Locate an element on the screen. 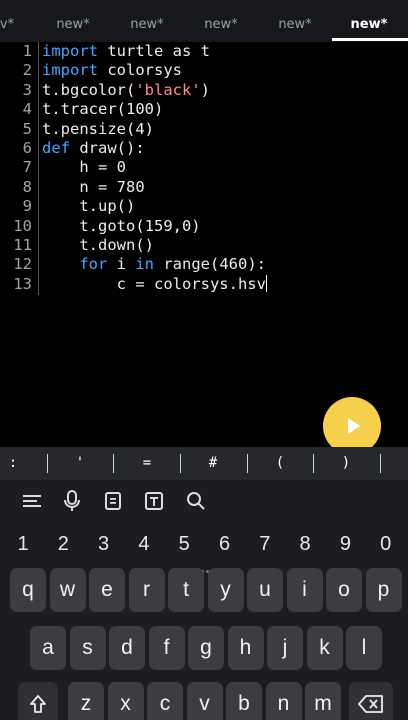 The width and height of the screenshot is (408, 720). code-token: n = 780 is located at coordinates (93, 186).